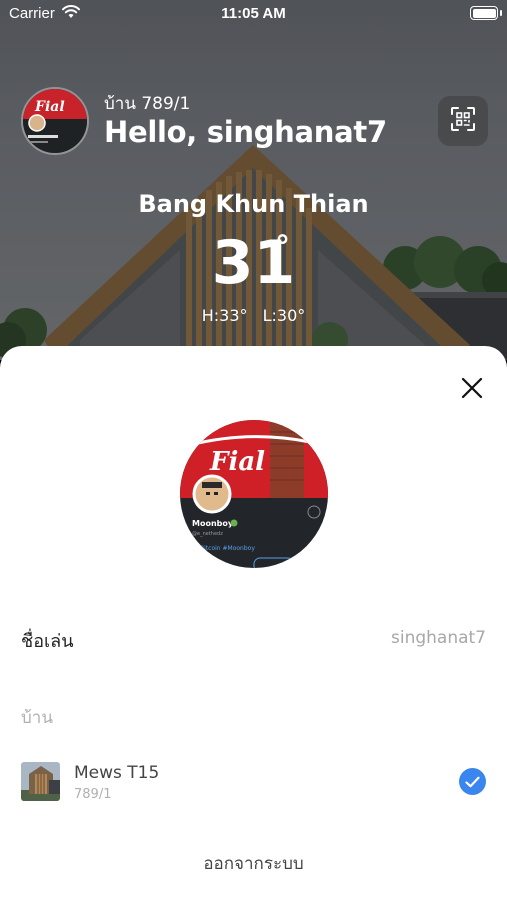  Describe the element at coordinates (253, 782) in the screenshot. I see `home-list-item: Mews T15 789/1` at that location.